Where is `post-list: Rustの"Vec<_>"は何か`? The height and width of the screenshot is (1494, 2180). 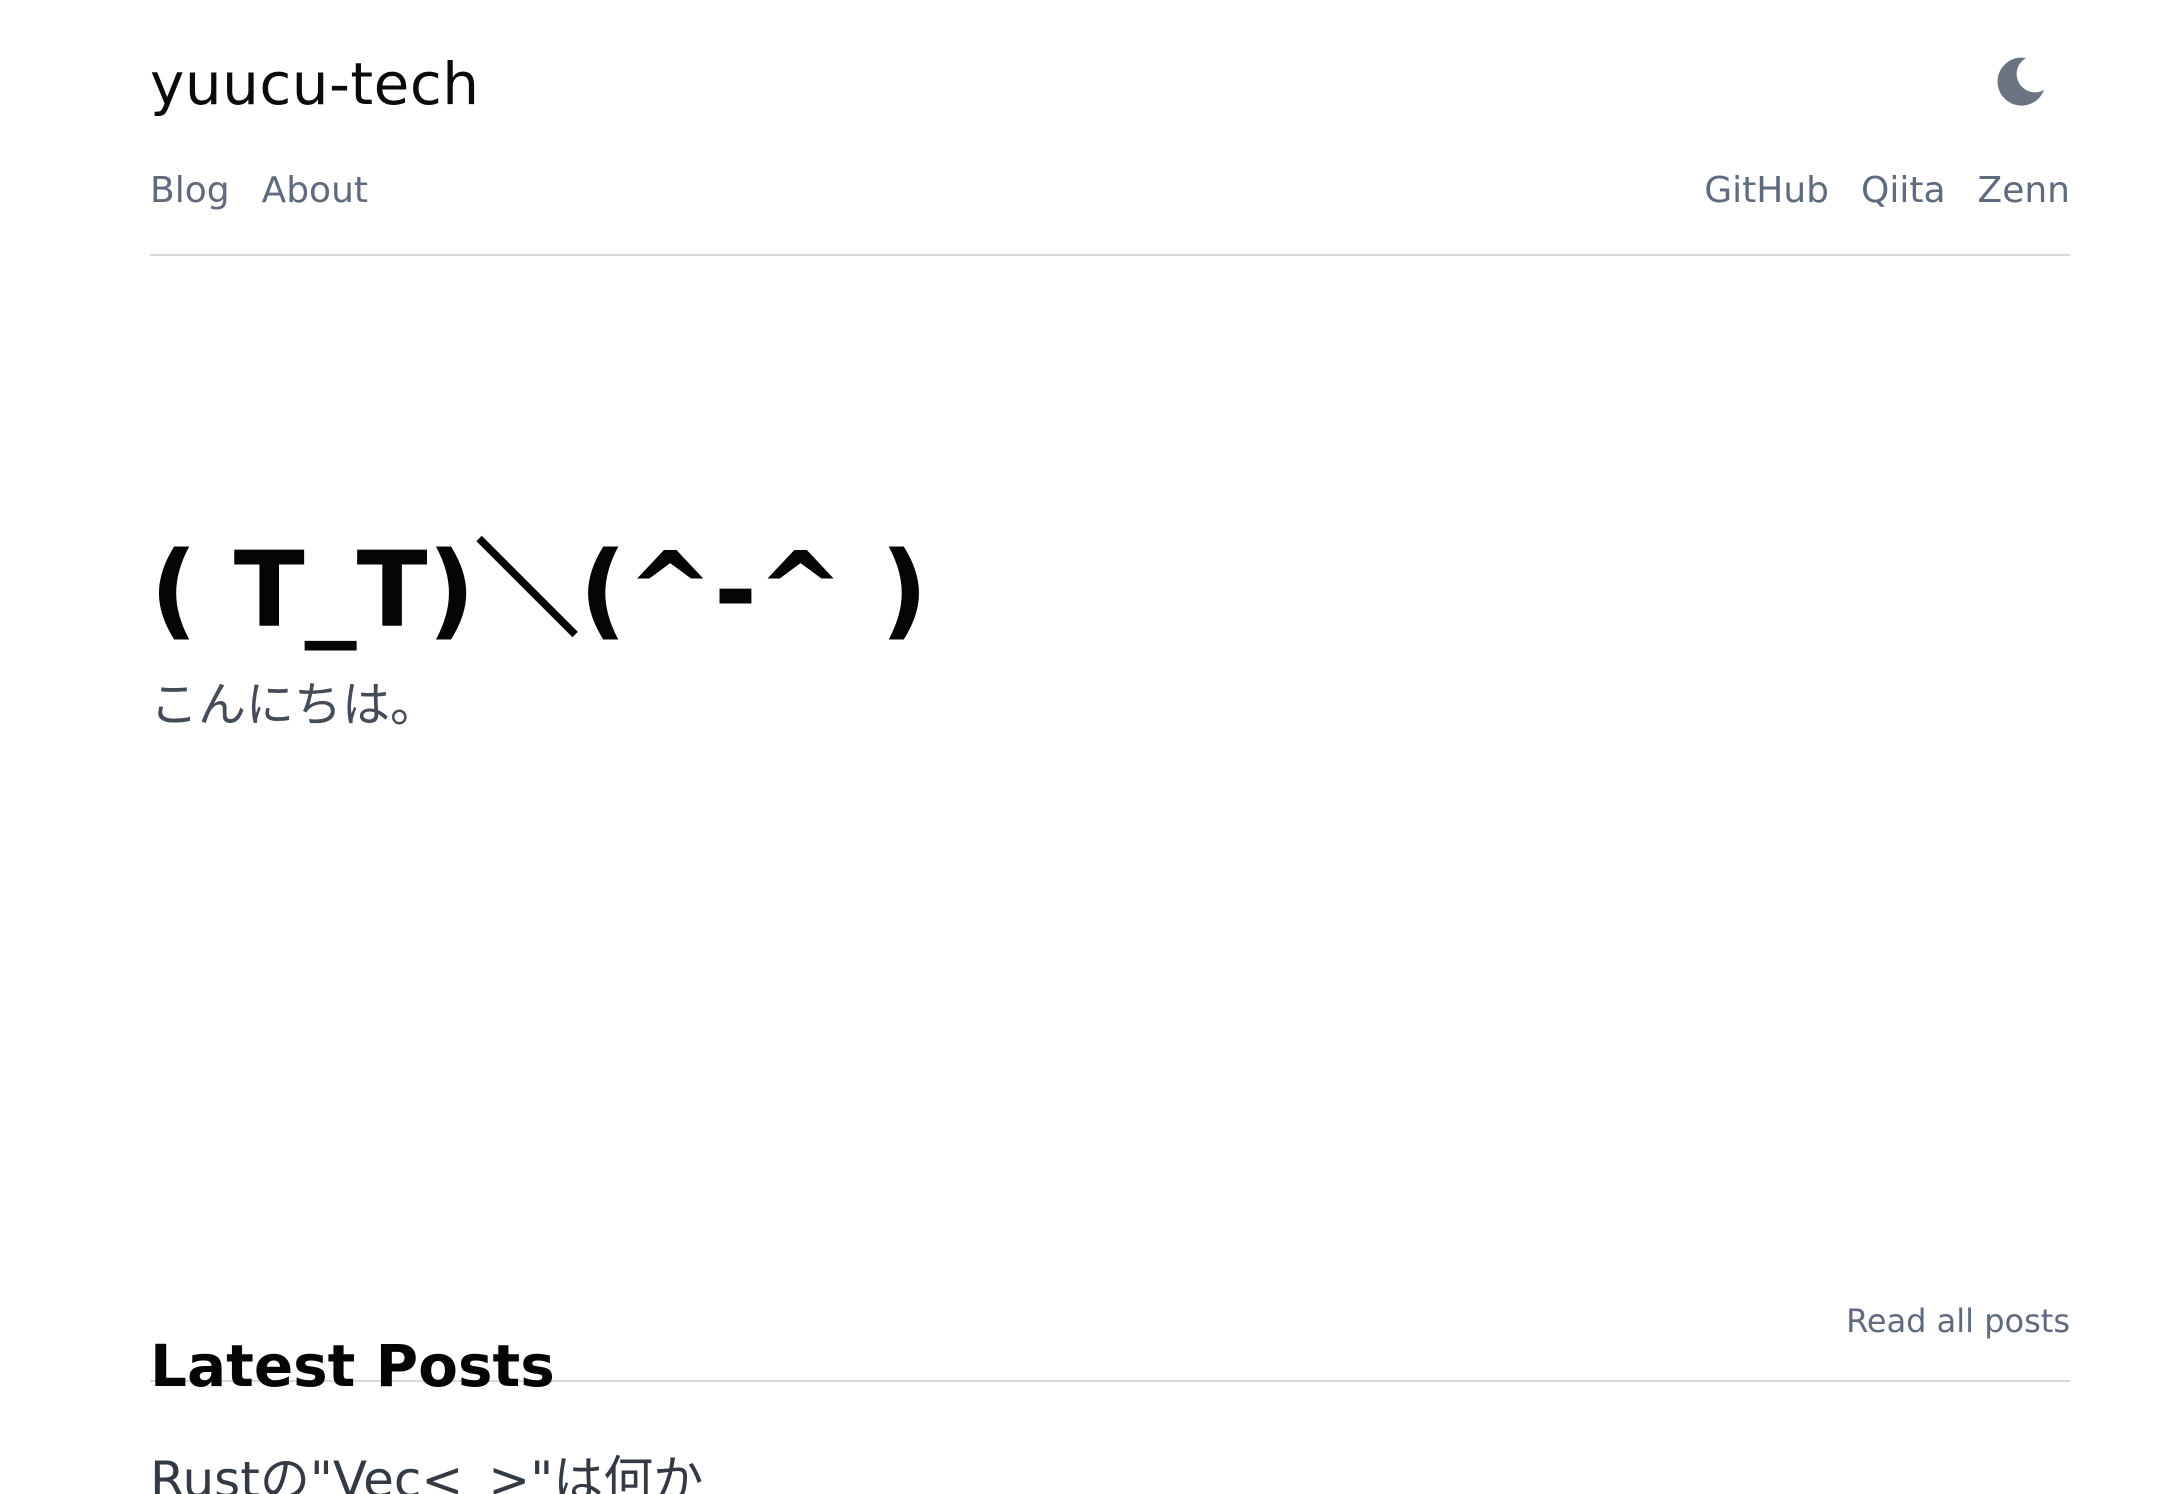
post-list: Rustの"Vec<_>"は何か is located at coordinates (1110, 1467).